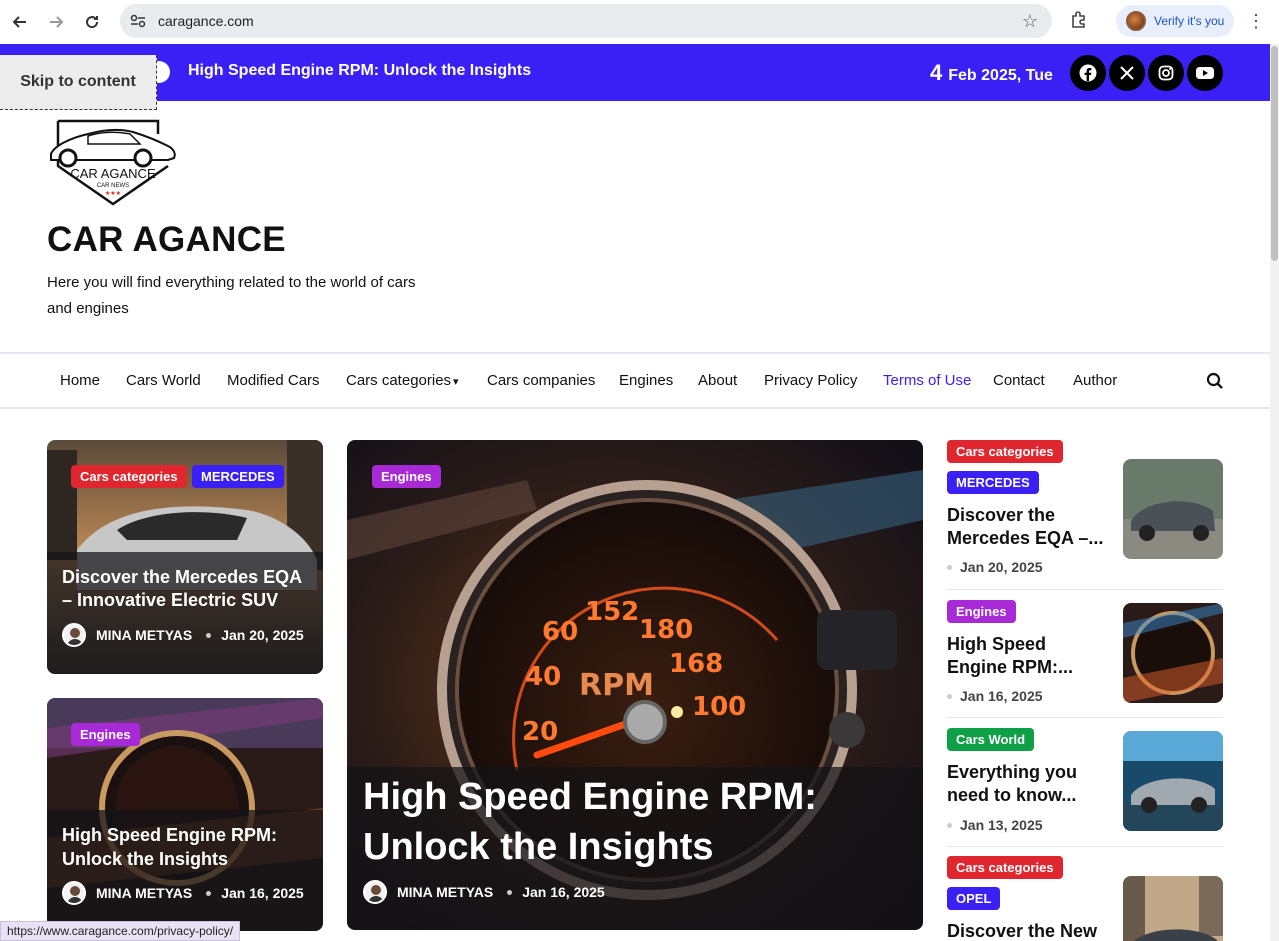  I want to click on post-date: Jan 13, 2025, so click(995, 825).